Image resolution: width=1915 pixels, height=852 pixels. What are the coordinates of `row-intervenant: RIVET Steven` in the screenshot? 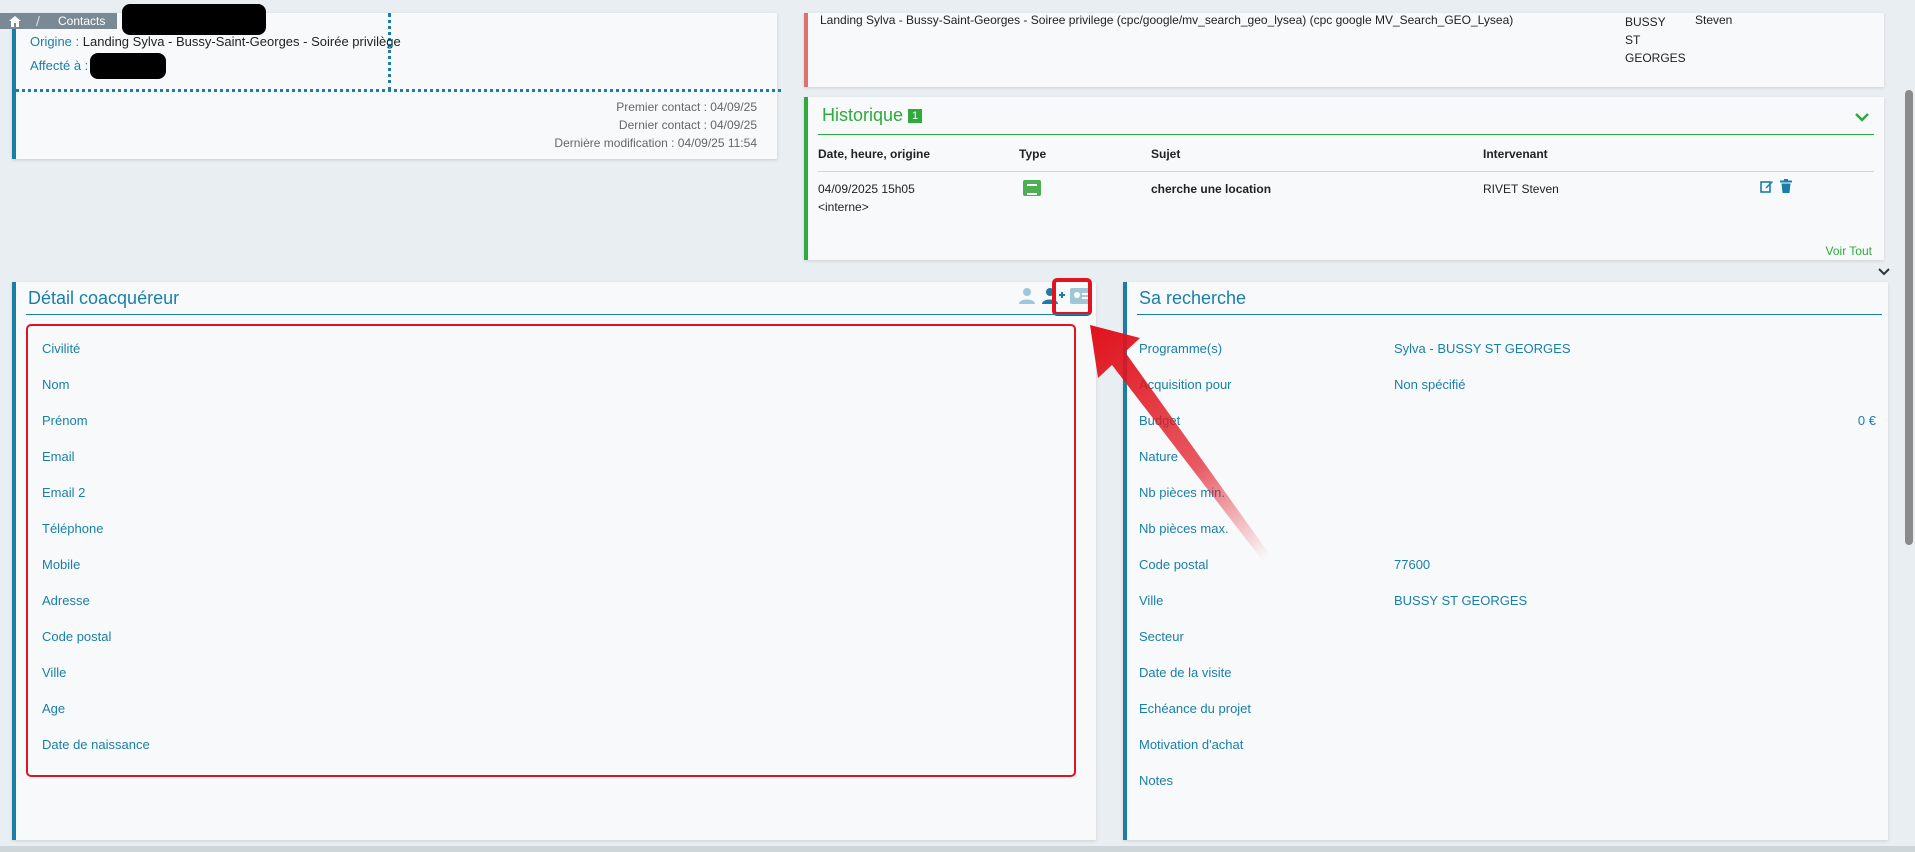 It's located at (1521, 189).